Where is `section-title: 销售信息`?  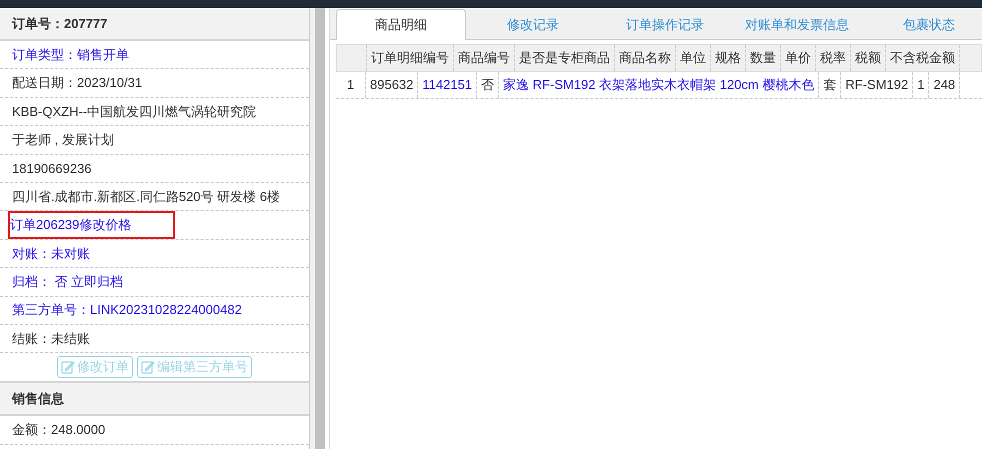 section-title: 销售信息 is located at coordinates (38, 399).